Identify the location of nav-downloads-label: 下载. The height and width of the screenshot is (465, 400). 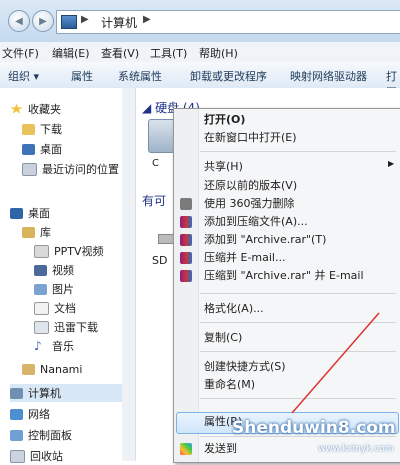
(51, 129).